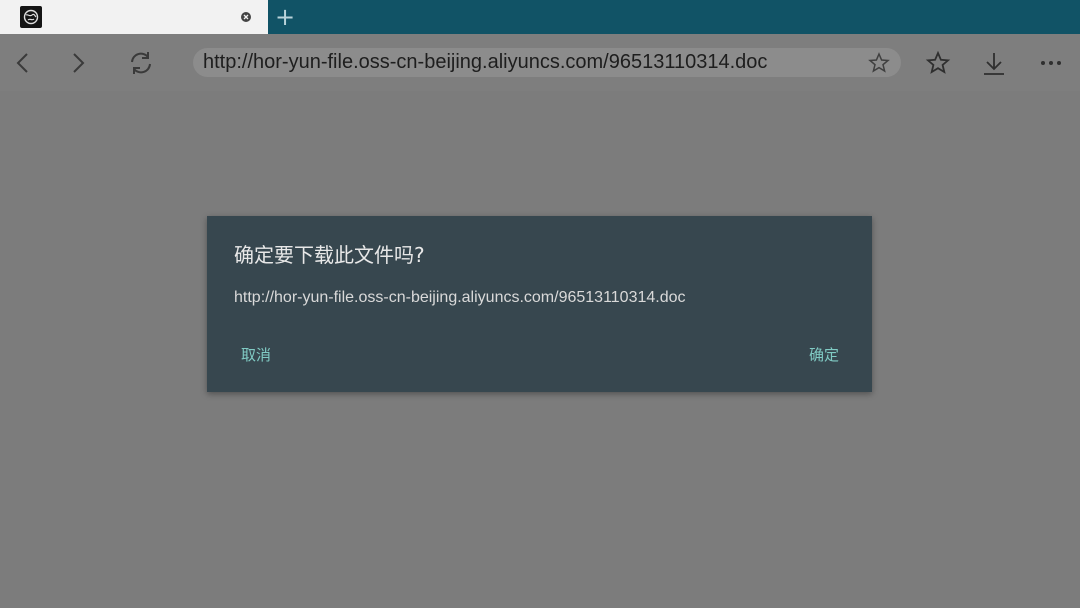  Describe the element at coordinates (824, 354) in the screenshot. I see `ok-button: 确定` at that location.